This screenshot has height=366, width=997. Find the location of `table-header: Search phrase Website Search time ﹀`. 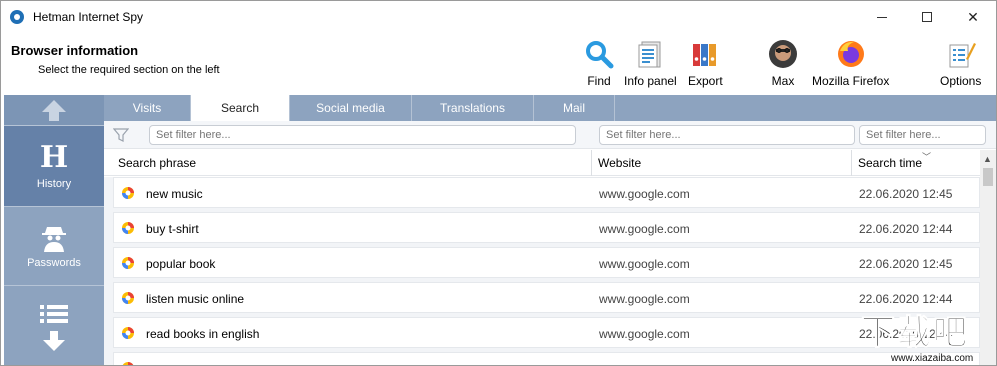

table-header: Search phrase Website Search time ﹀ is located at coordinates (542, 163).